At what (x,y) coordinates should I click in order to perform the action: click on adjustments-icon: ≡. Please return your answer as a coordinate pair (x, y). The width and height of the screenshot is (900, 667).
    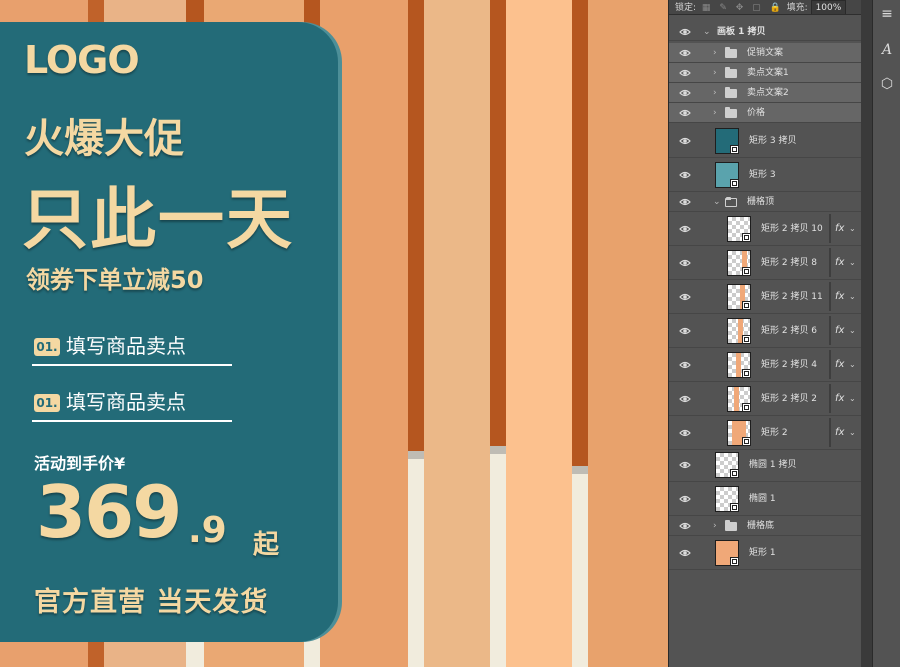
    Looking at the image, I should click on (887, 14).